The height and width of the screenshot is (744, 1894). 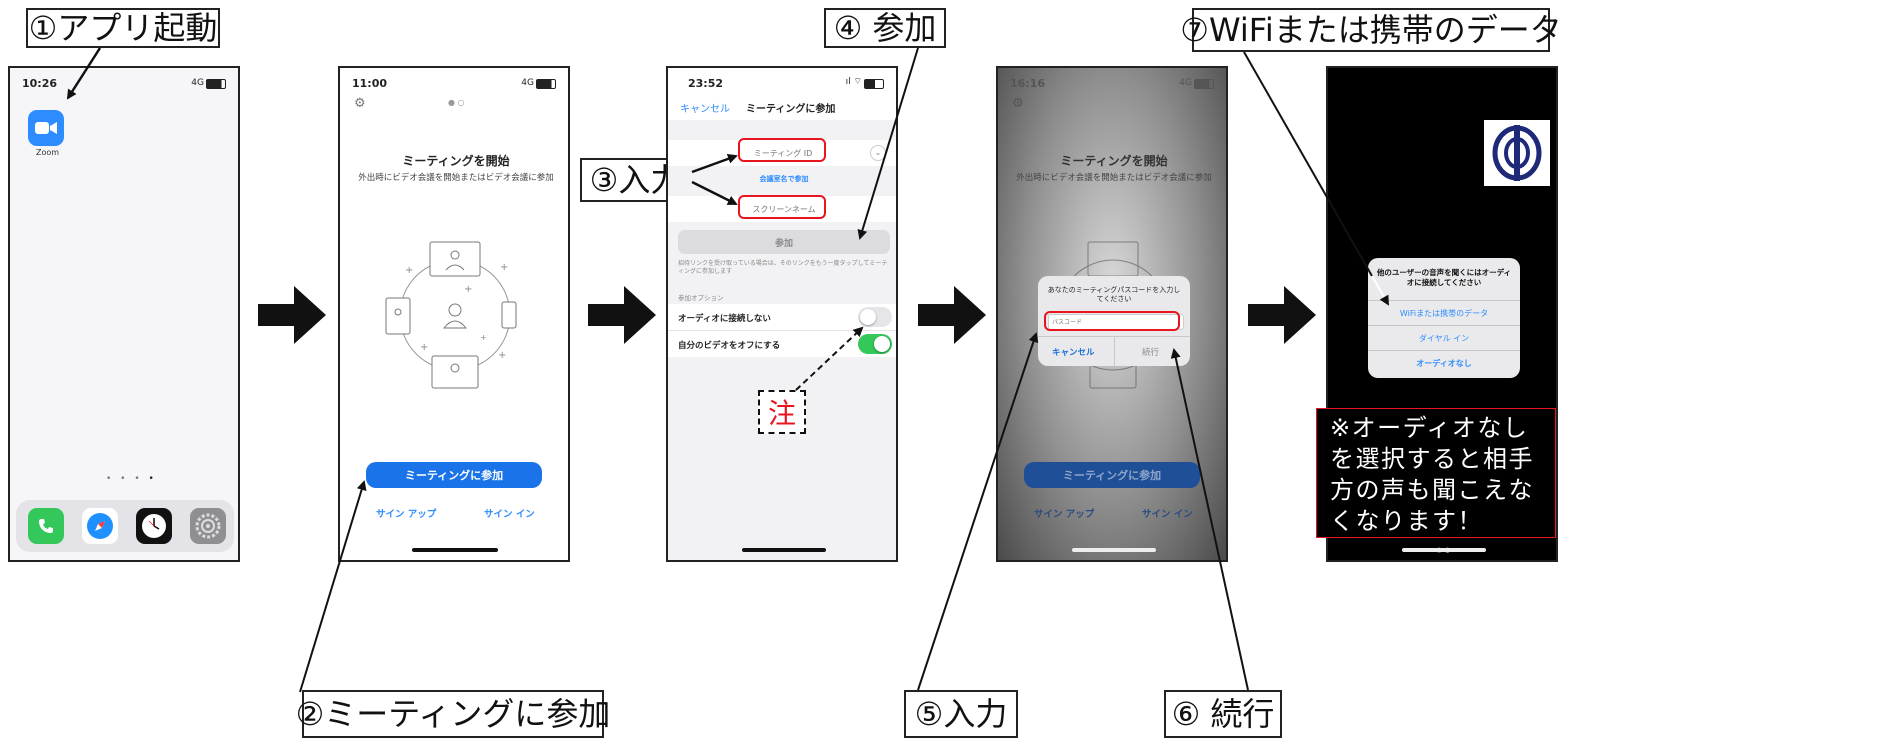 What do you see at coordinates (829, 358) in the screenshot?
I see `arrow-note` at bounding box center [829, 358].